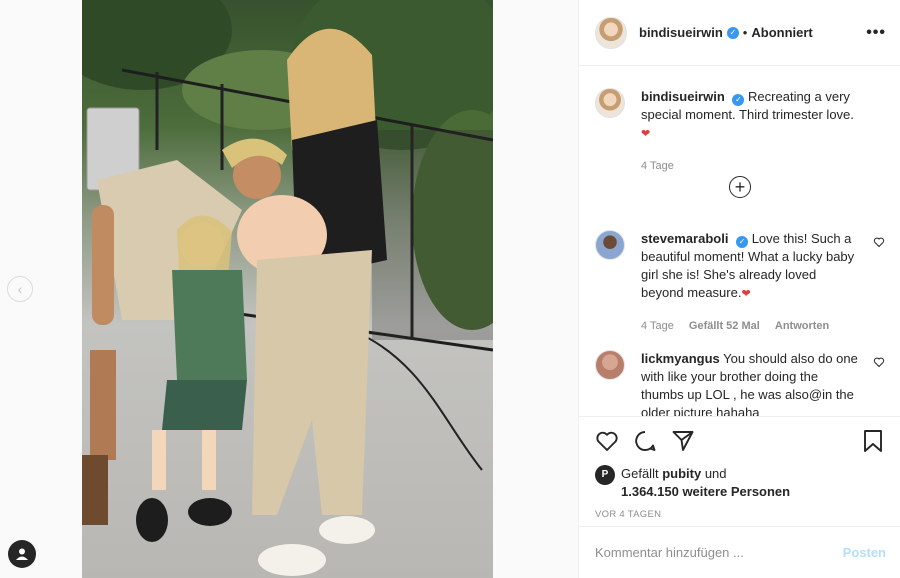 Image resolution: width=900 pixels, height=578 pixels. What do you see at coordinates (739, 33) in the screenshot?
I see `post-header: bindisueirwin ✓ • Abonniert •••` at bounding box center [739, 33].